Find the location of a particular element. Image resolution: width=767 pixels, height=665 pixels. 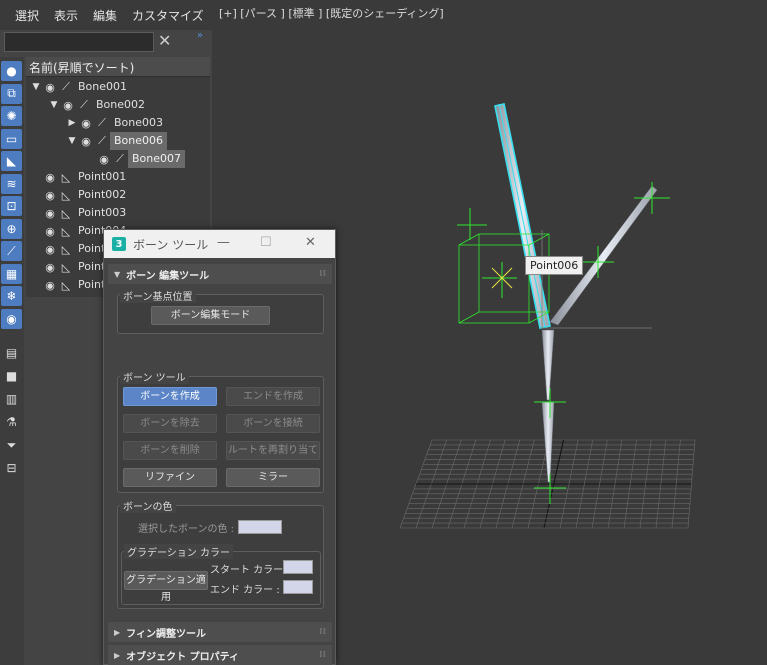

selected-color-label: 選択したボーンの色 : is located at coordinates (186, 529).